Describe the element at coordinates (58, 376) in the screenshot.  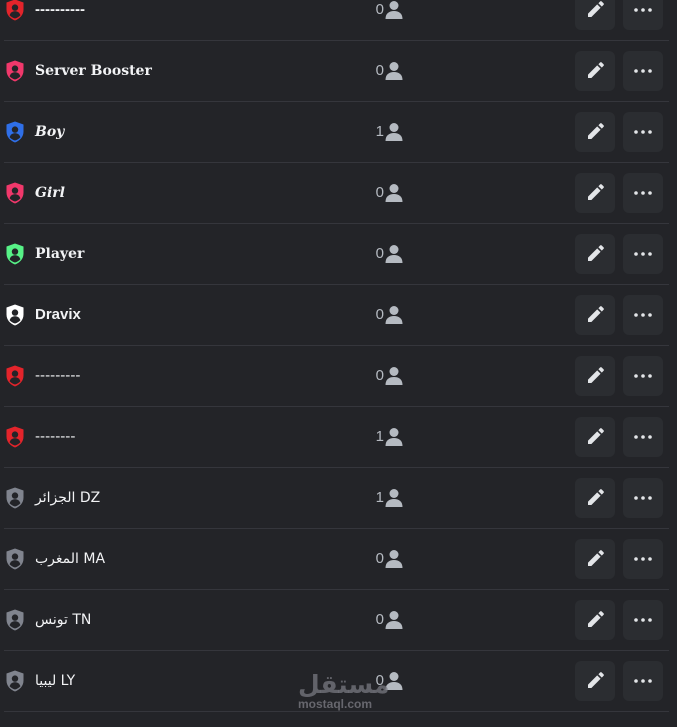
I see `role-name: ---------` at that location.